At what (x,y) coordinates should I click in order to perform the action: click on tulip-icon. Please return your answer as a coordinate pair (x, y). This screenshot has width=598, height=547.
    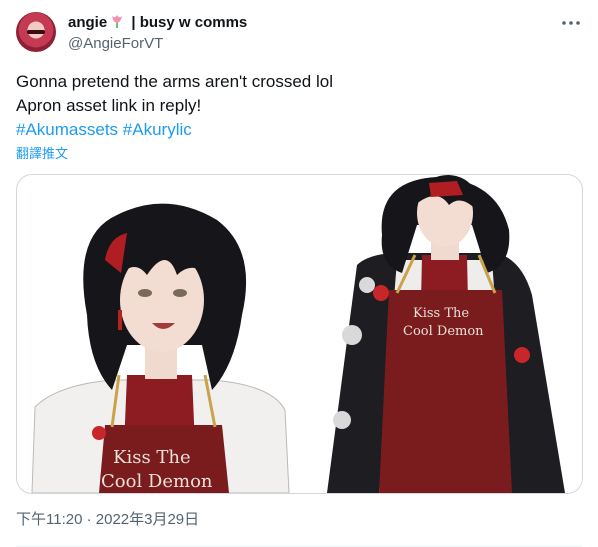
    Looking at the image, I should click on (117, 21).